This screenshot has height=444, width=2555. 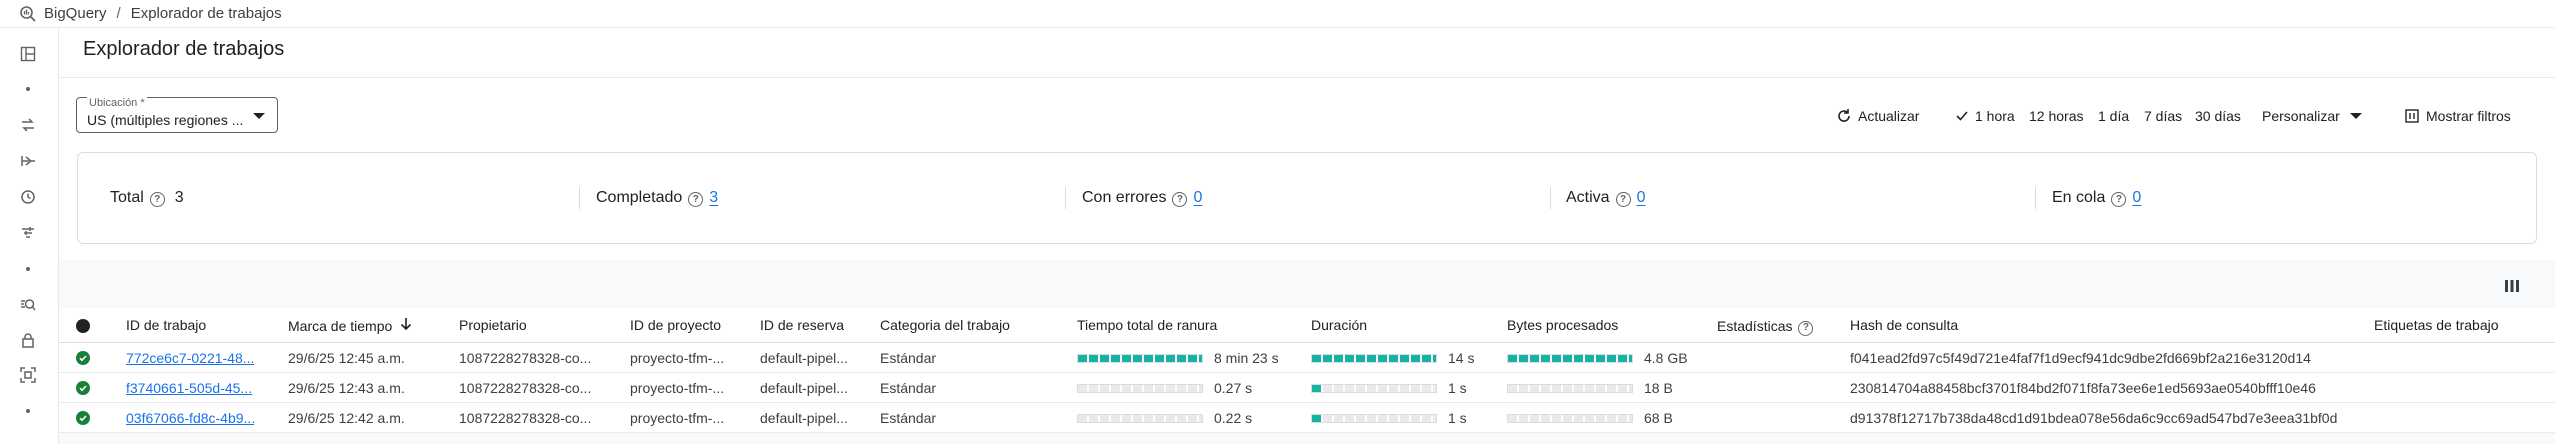 What do you see at coordinates (493, 325) in the screenshot?
I see `col-owner: Propietario` at bounding box center [493, 325].